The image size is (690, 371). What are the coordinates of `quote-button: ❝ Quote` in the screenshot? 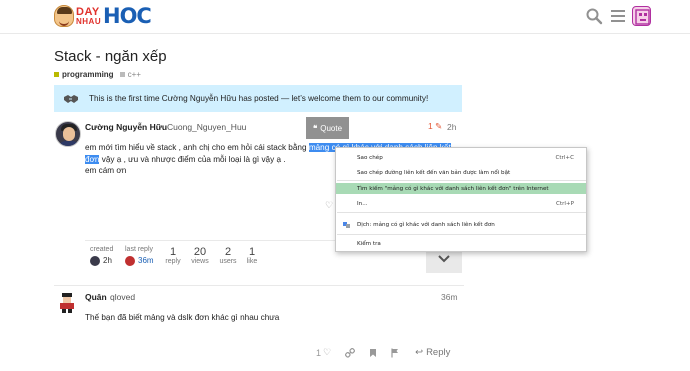 It's located at (327, 128).